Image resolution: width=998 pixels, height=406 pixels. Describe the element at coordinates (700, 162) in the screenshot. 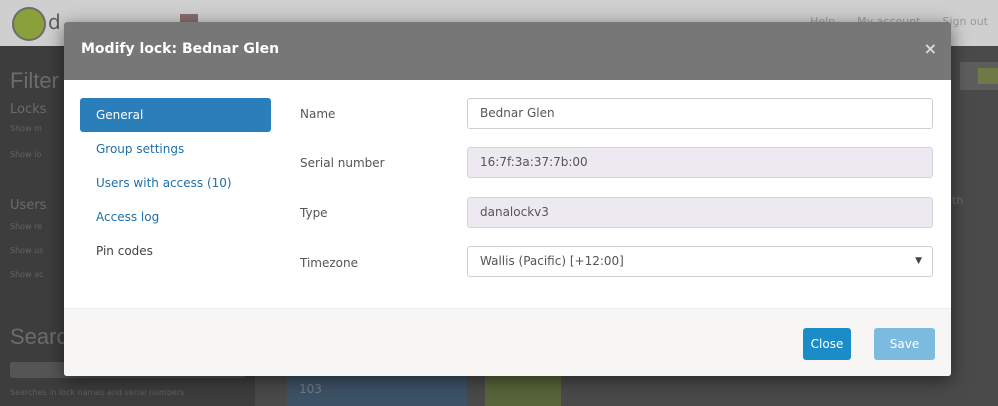

I see `serial-number-field: 16:7f:3a:37:7b:00` at that location.